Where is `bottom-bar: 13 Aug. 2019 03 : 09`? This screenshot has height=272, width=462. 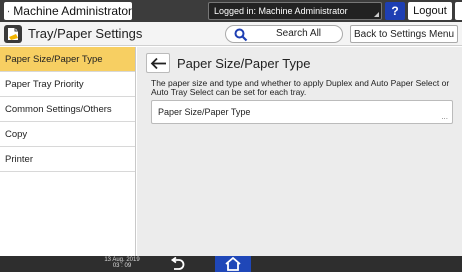
bottom-bar: 13 Aug. 2019 03 : 09 is located at coordinates (231, 264).